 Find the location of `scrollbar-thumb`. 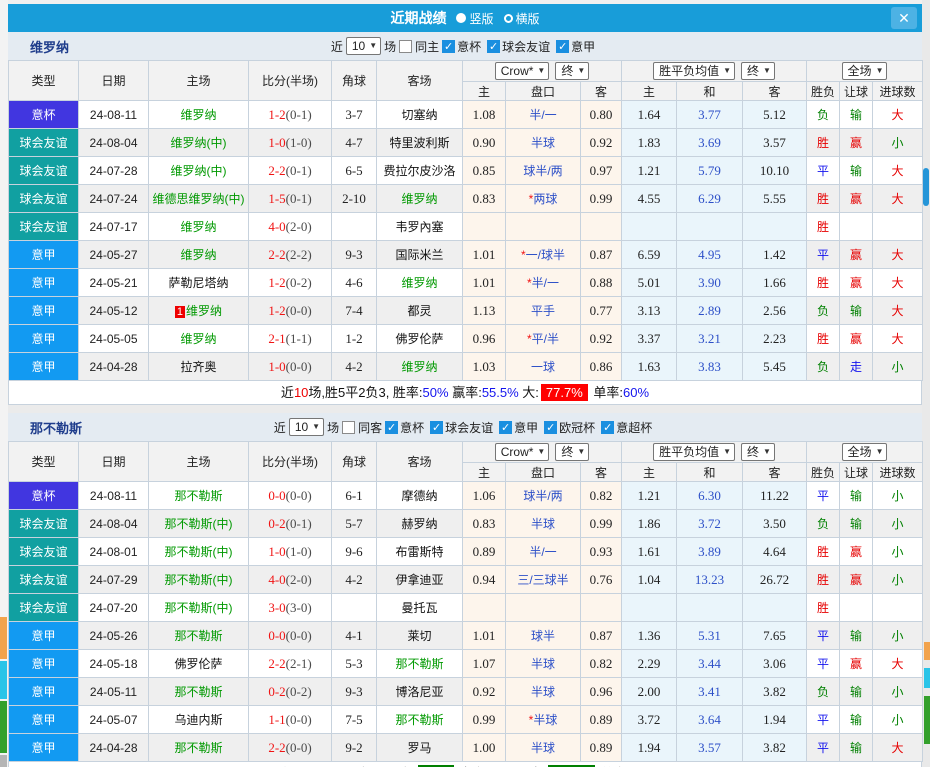

scrollbar-thumb is located at coordinates (926, 187).